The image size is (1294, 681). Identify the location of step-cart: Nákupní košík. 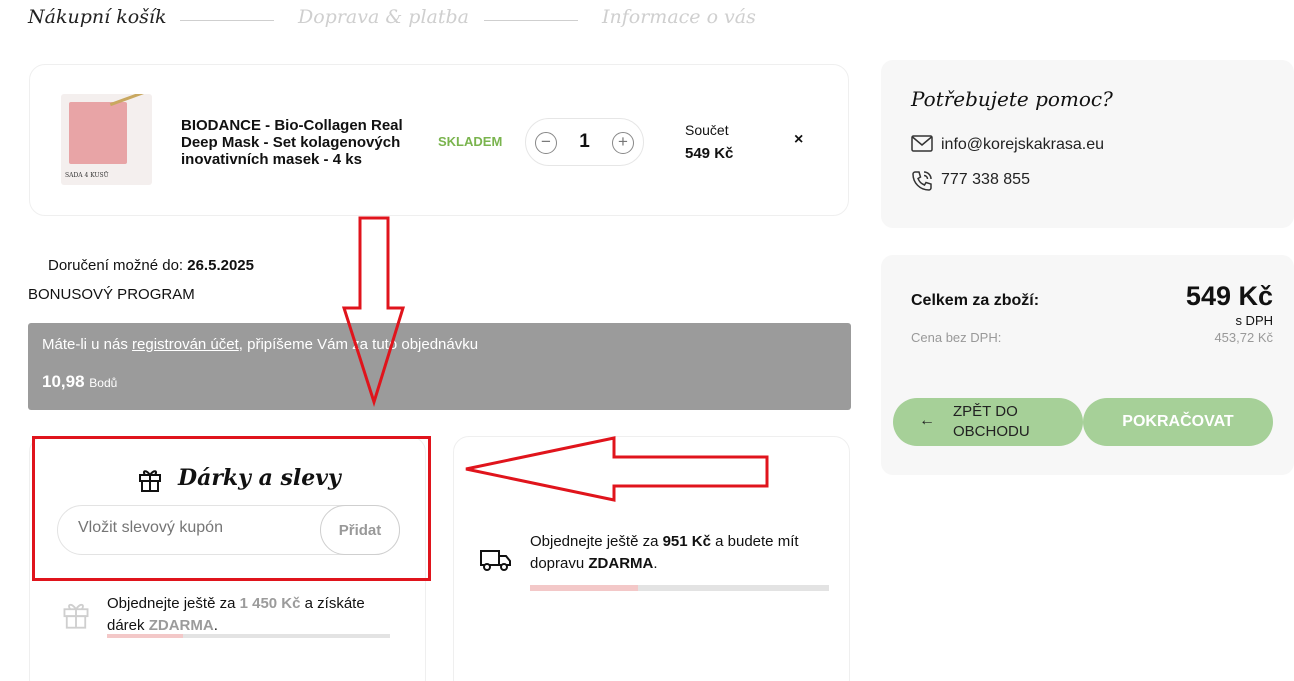
(97, 17).